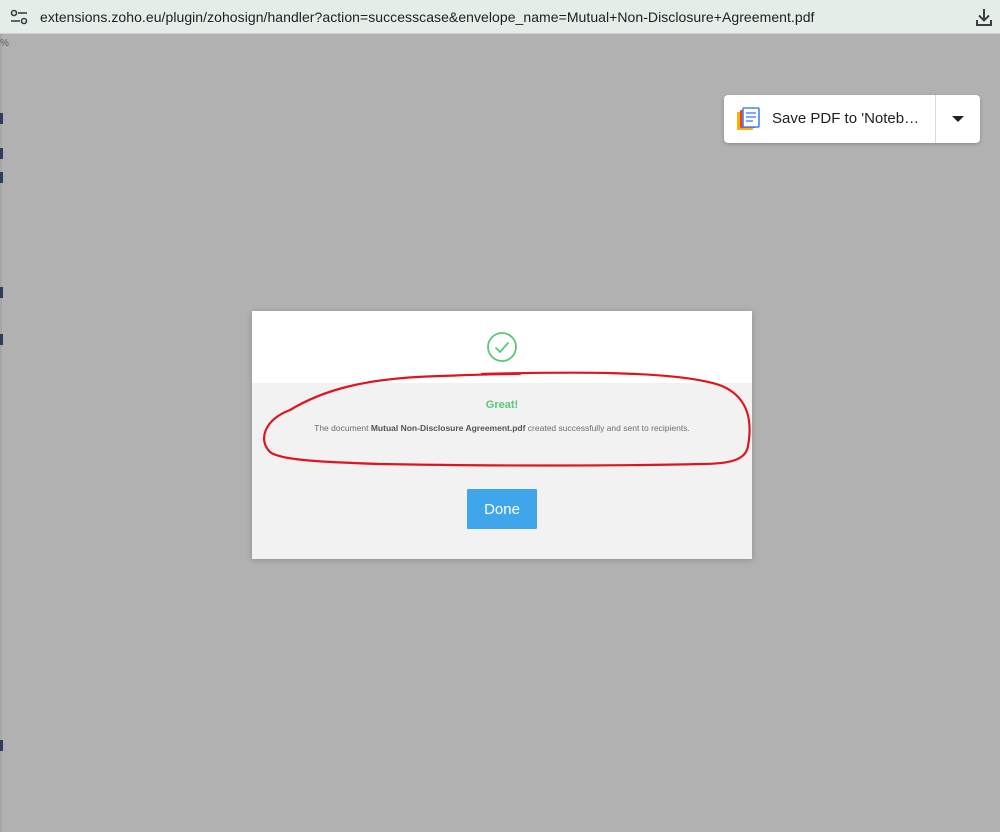 Image resolution: width=1000 pixels, height=832 pixels. Describe the element at coordinates (502, 347) in the screenshot. I see `check-circle-icon` at that location.